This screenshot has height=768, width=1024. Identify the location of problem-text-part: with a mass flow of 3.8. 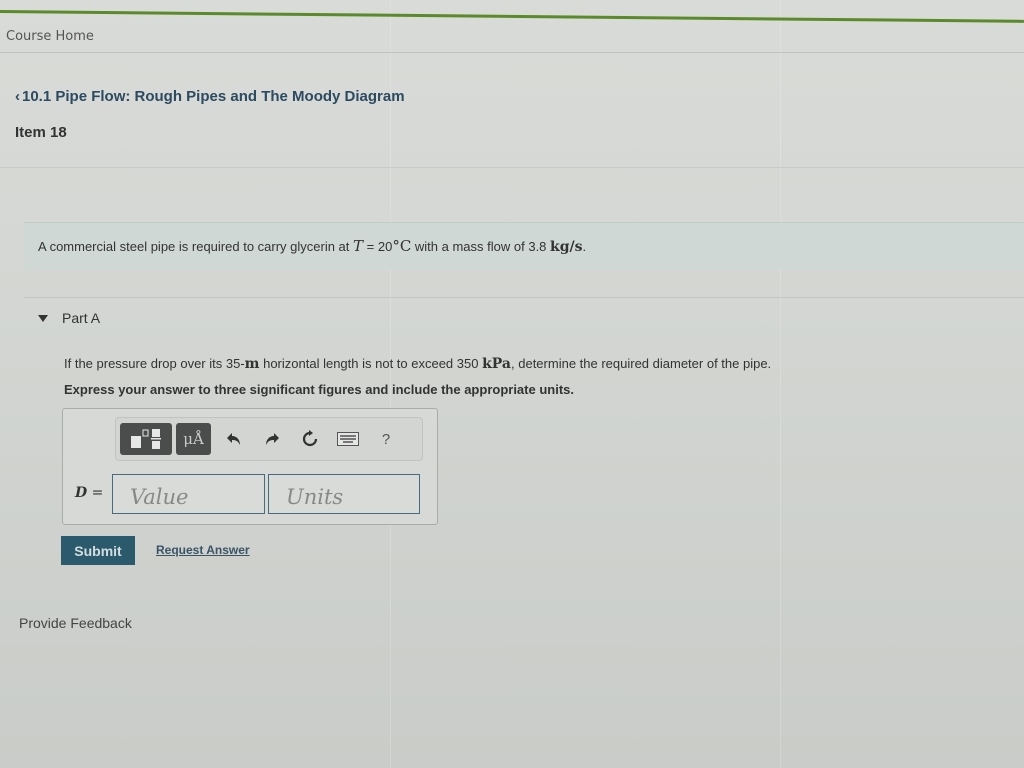
(481, 246).